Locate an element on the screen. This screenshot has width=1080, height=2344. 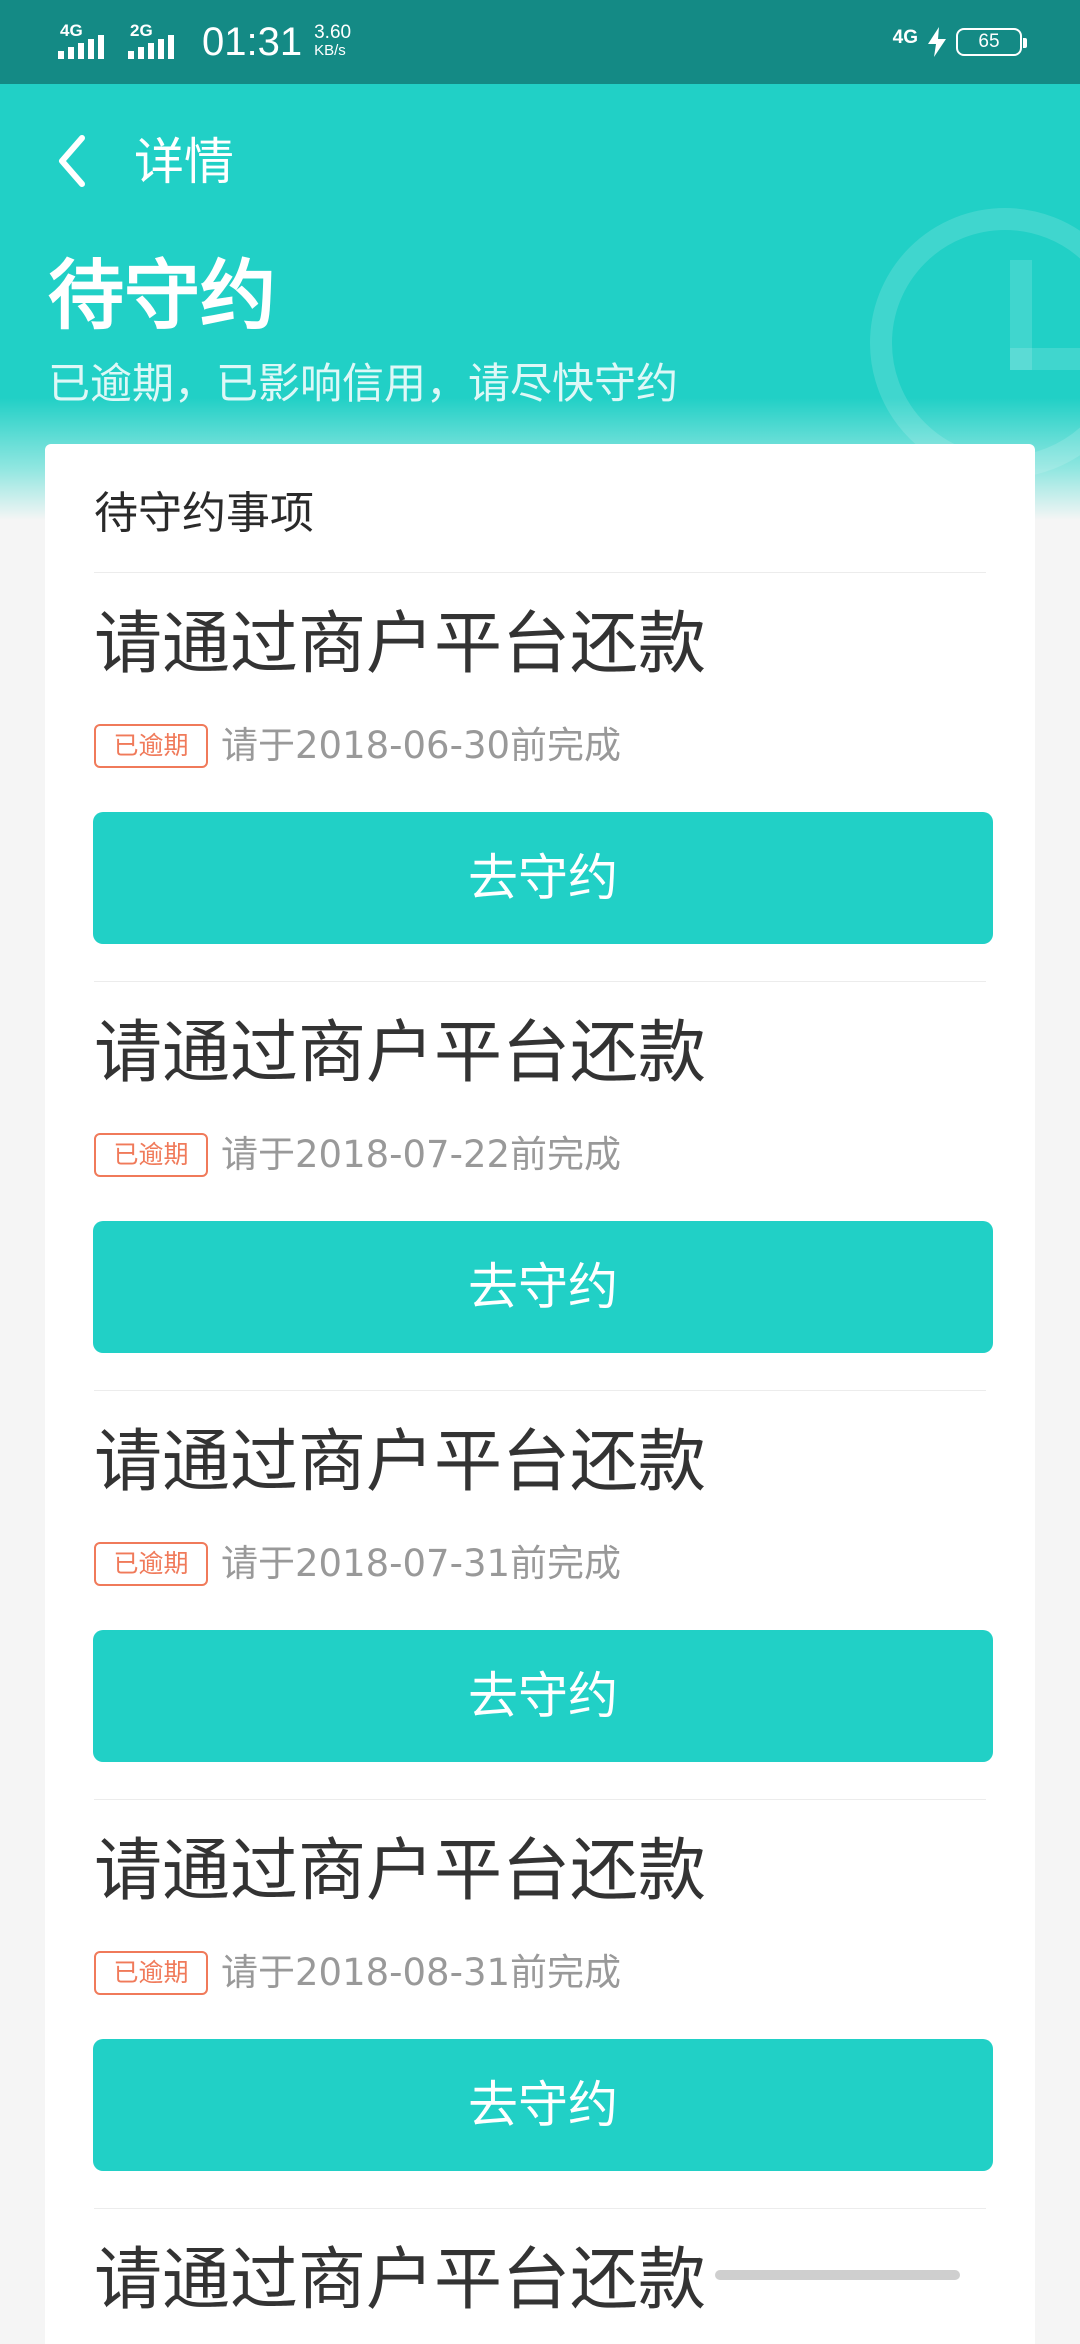
battery-level: 65 is located at coordinates (989, 41).